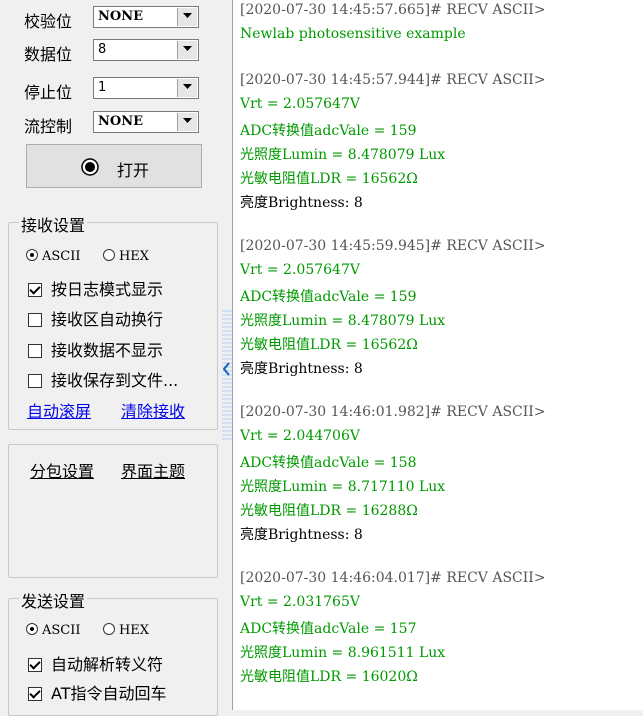 The height and width of the screenshot is (716, 643). I want to click on escape-parse-checkbox: 自动解析转义符, so click(95, 663).